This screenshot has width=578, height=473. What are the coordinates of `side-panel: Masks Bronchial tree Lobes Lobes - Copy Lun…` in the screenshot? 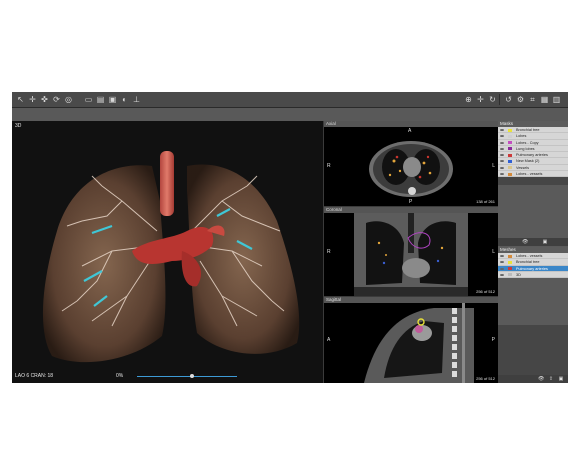 It's located at (533, 252).